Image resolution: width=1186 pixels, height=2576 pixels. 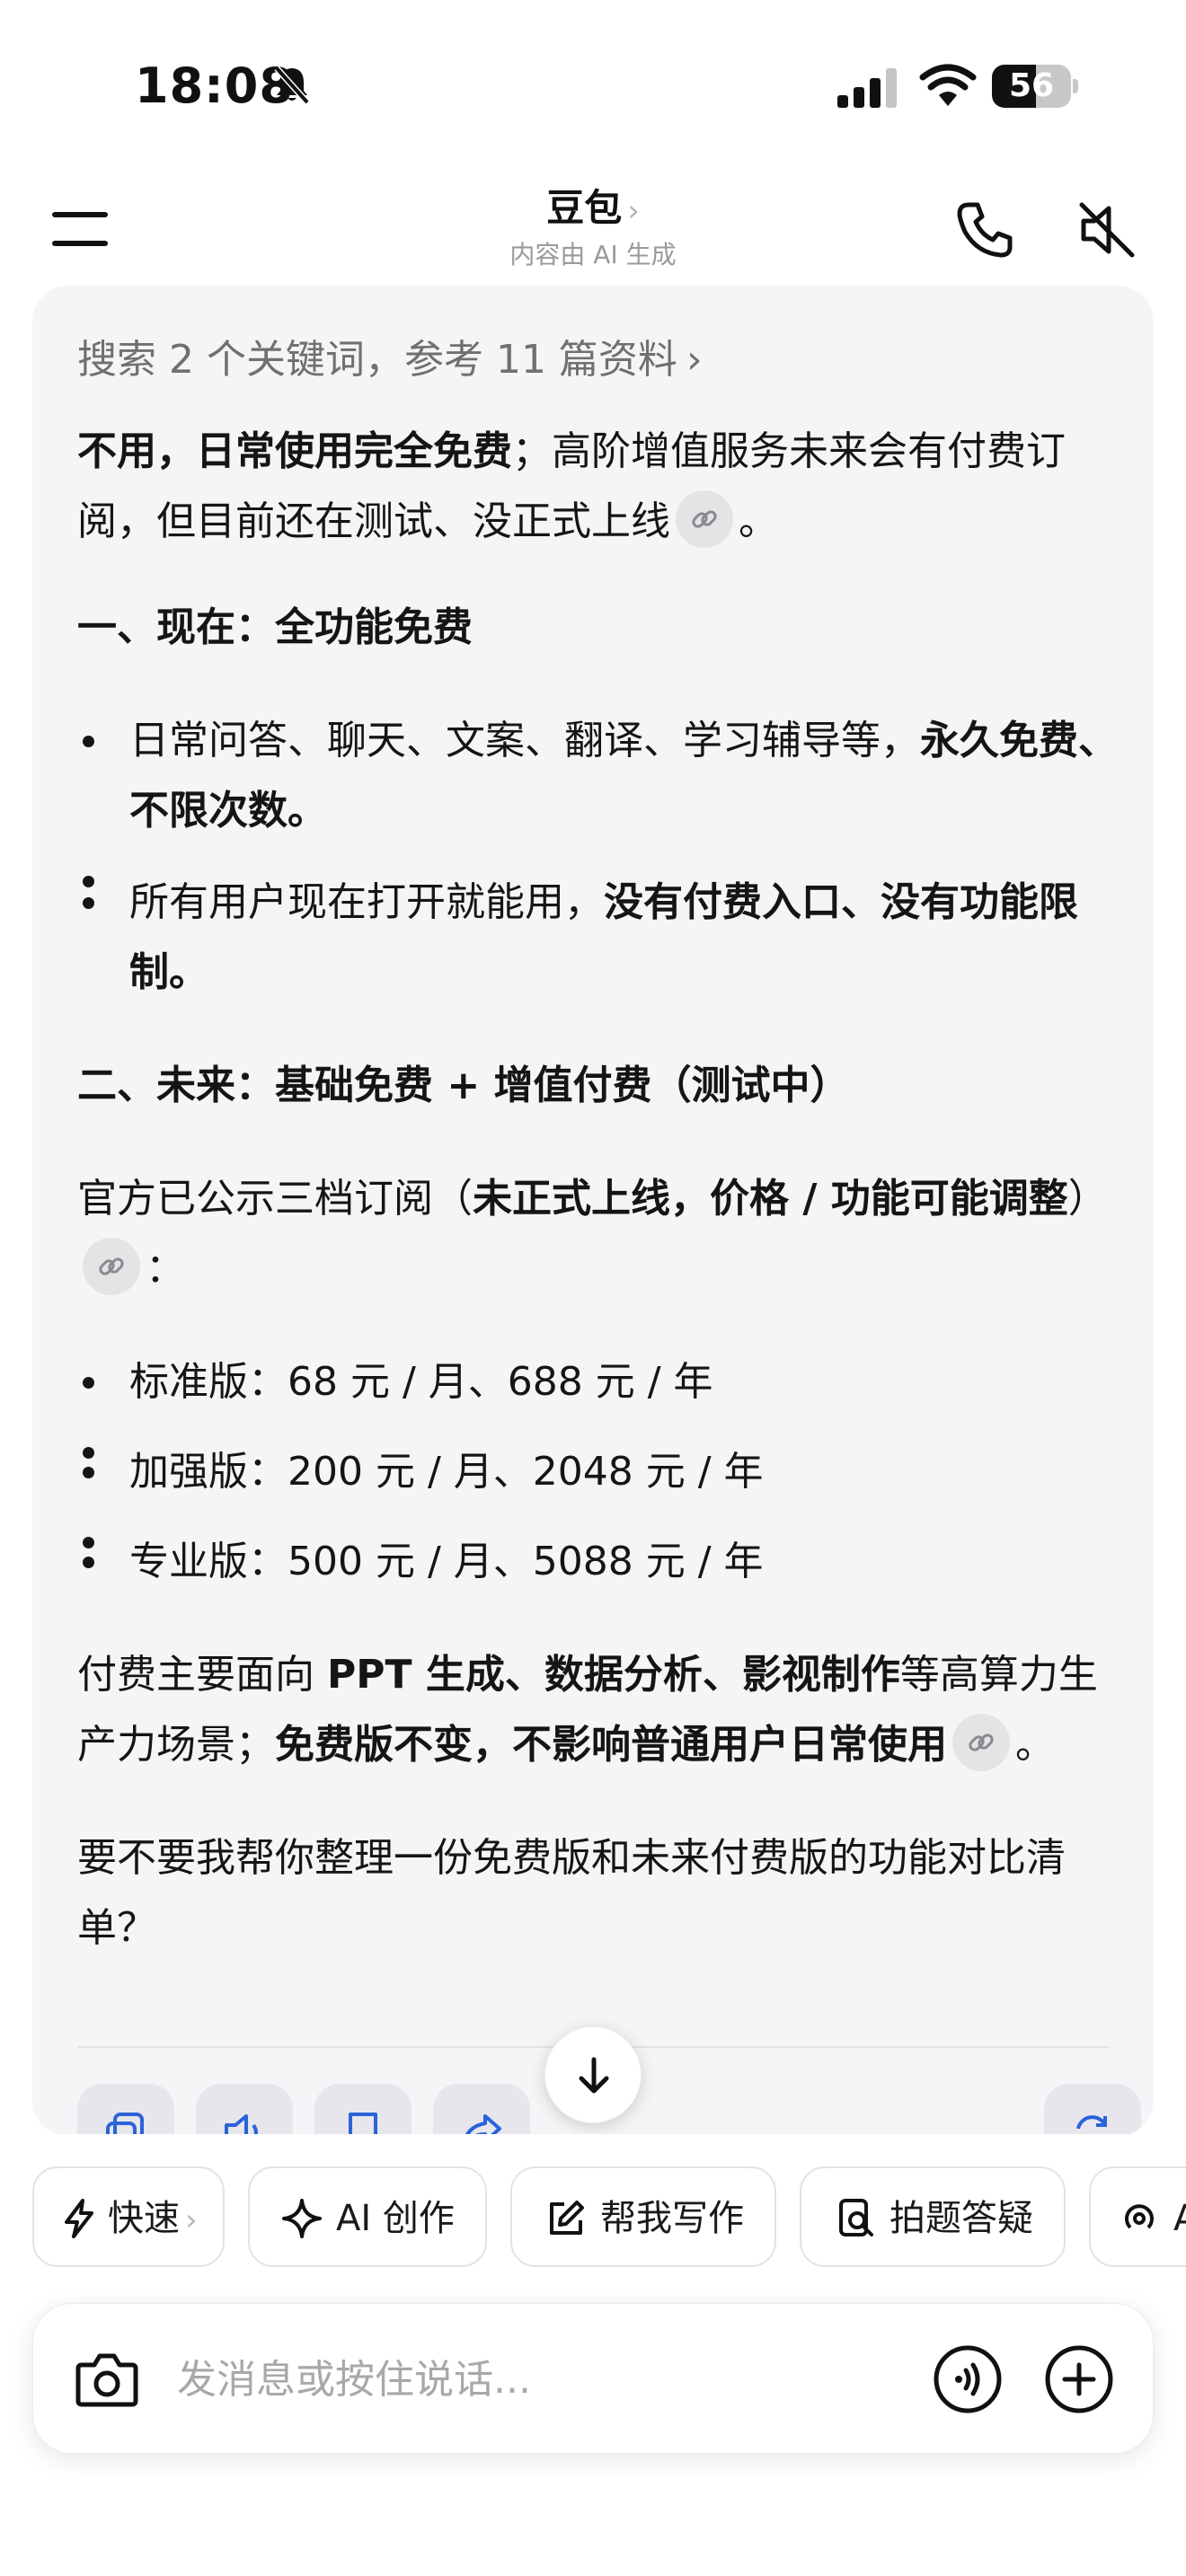 I want to click on section-title-future: 二、未来：基础免费 + 增值付费（测试中）, so click(x=598, y=1086).